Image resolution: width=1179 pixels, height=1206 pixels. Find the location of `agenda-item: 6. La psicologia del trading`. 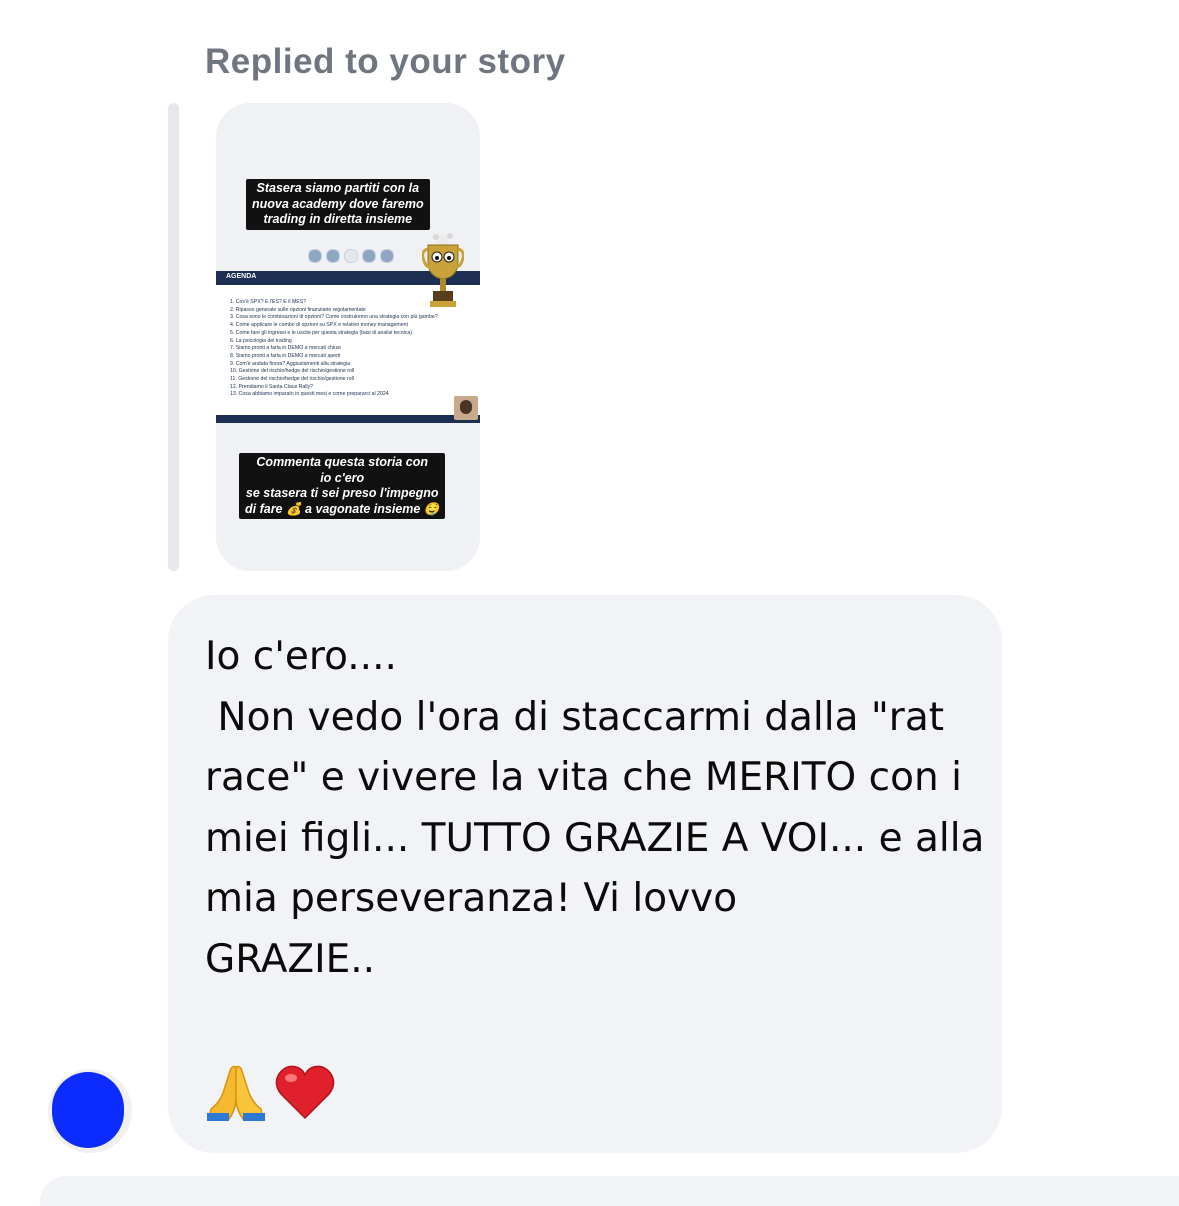

agenda-item: 6. La psicologia del trading is located at coordinates (261, 340).